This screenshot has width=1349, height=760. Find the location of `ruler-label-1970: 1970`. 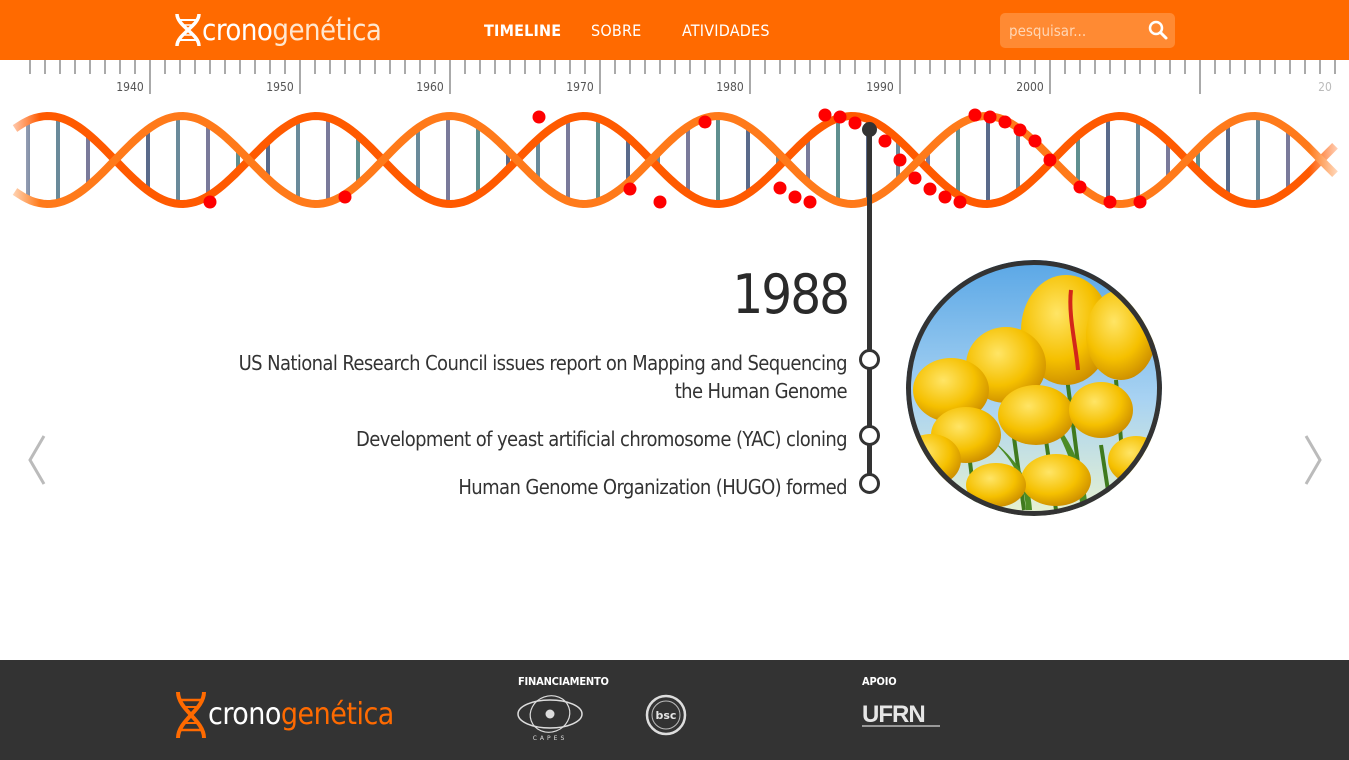

ruler-label-1970: 1970 is located at coordinates (580, 87).